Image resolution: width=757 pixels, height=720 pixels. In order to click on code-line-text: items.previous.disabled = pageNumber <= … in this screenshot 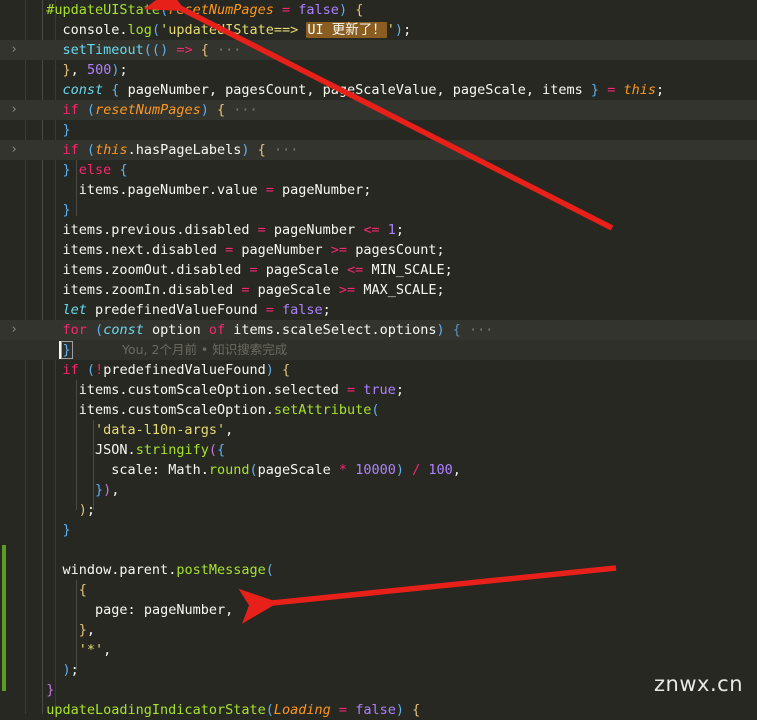, I will do `click(217, 230)`.